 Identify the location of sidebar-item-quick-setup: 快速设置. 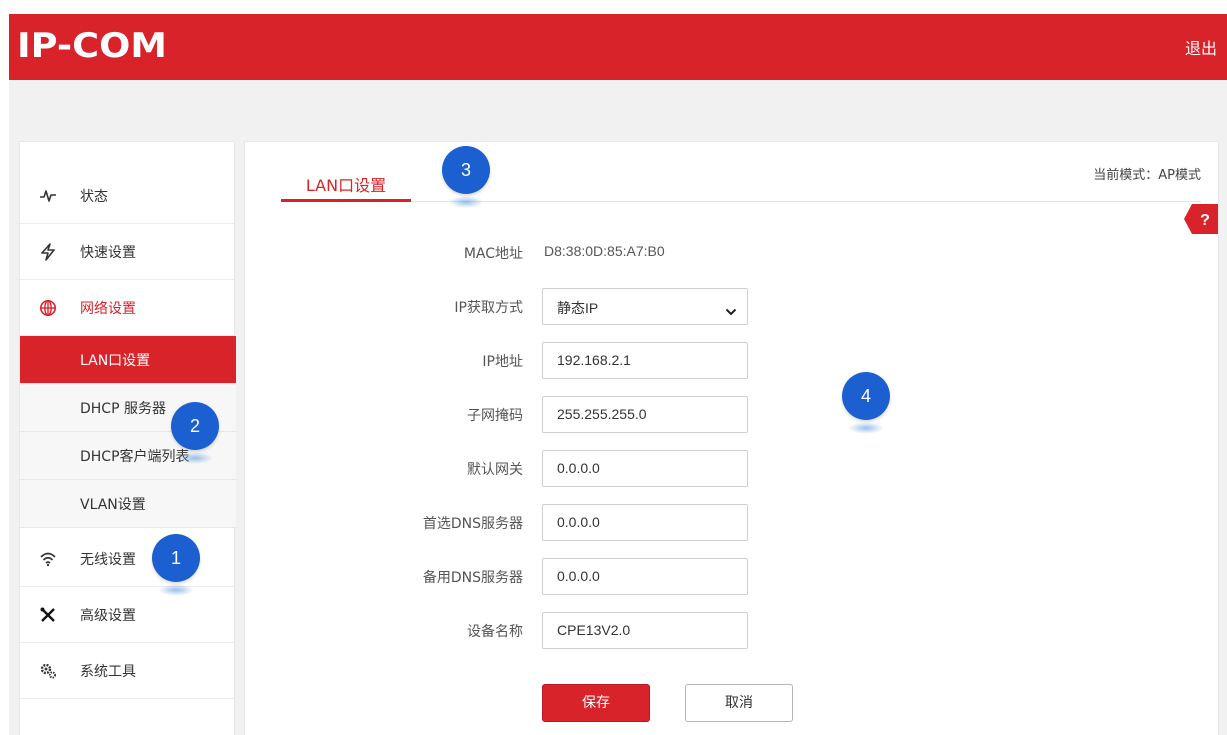
(127, 252).